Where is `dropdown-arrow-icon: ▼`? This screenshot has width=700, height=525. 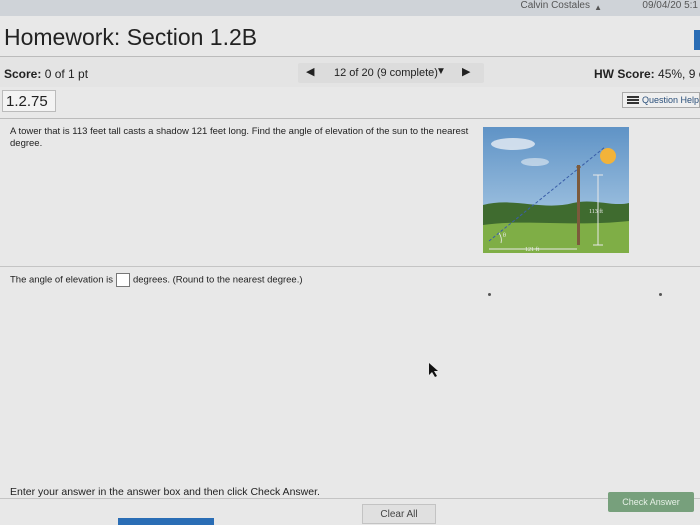
dropdown-arrow-icon: ▼ is located at coordinates (441, 71).